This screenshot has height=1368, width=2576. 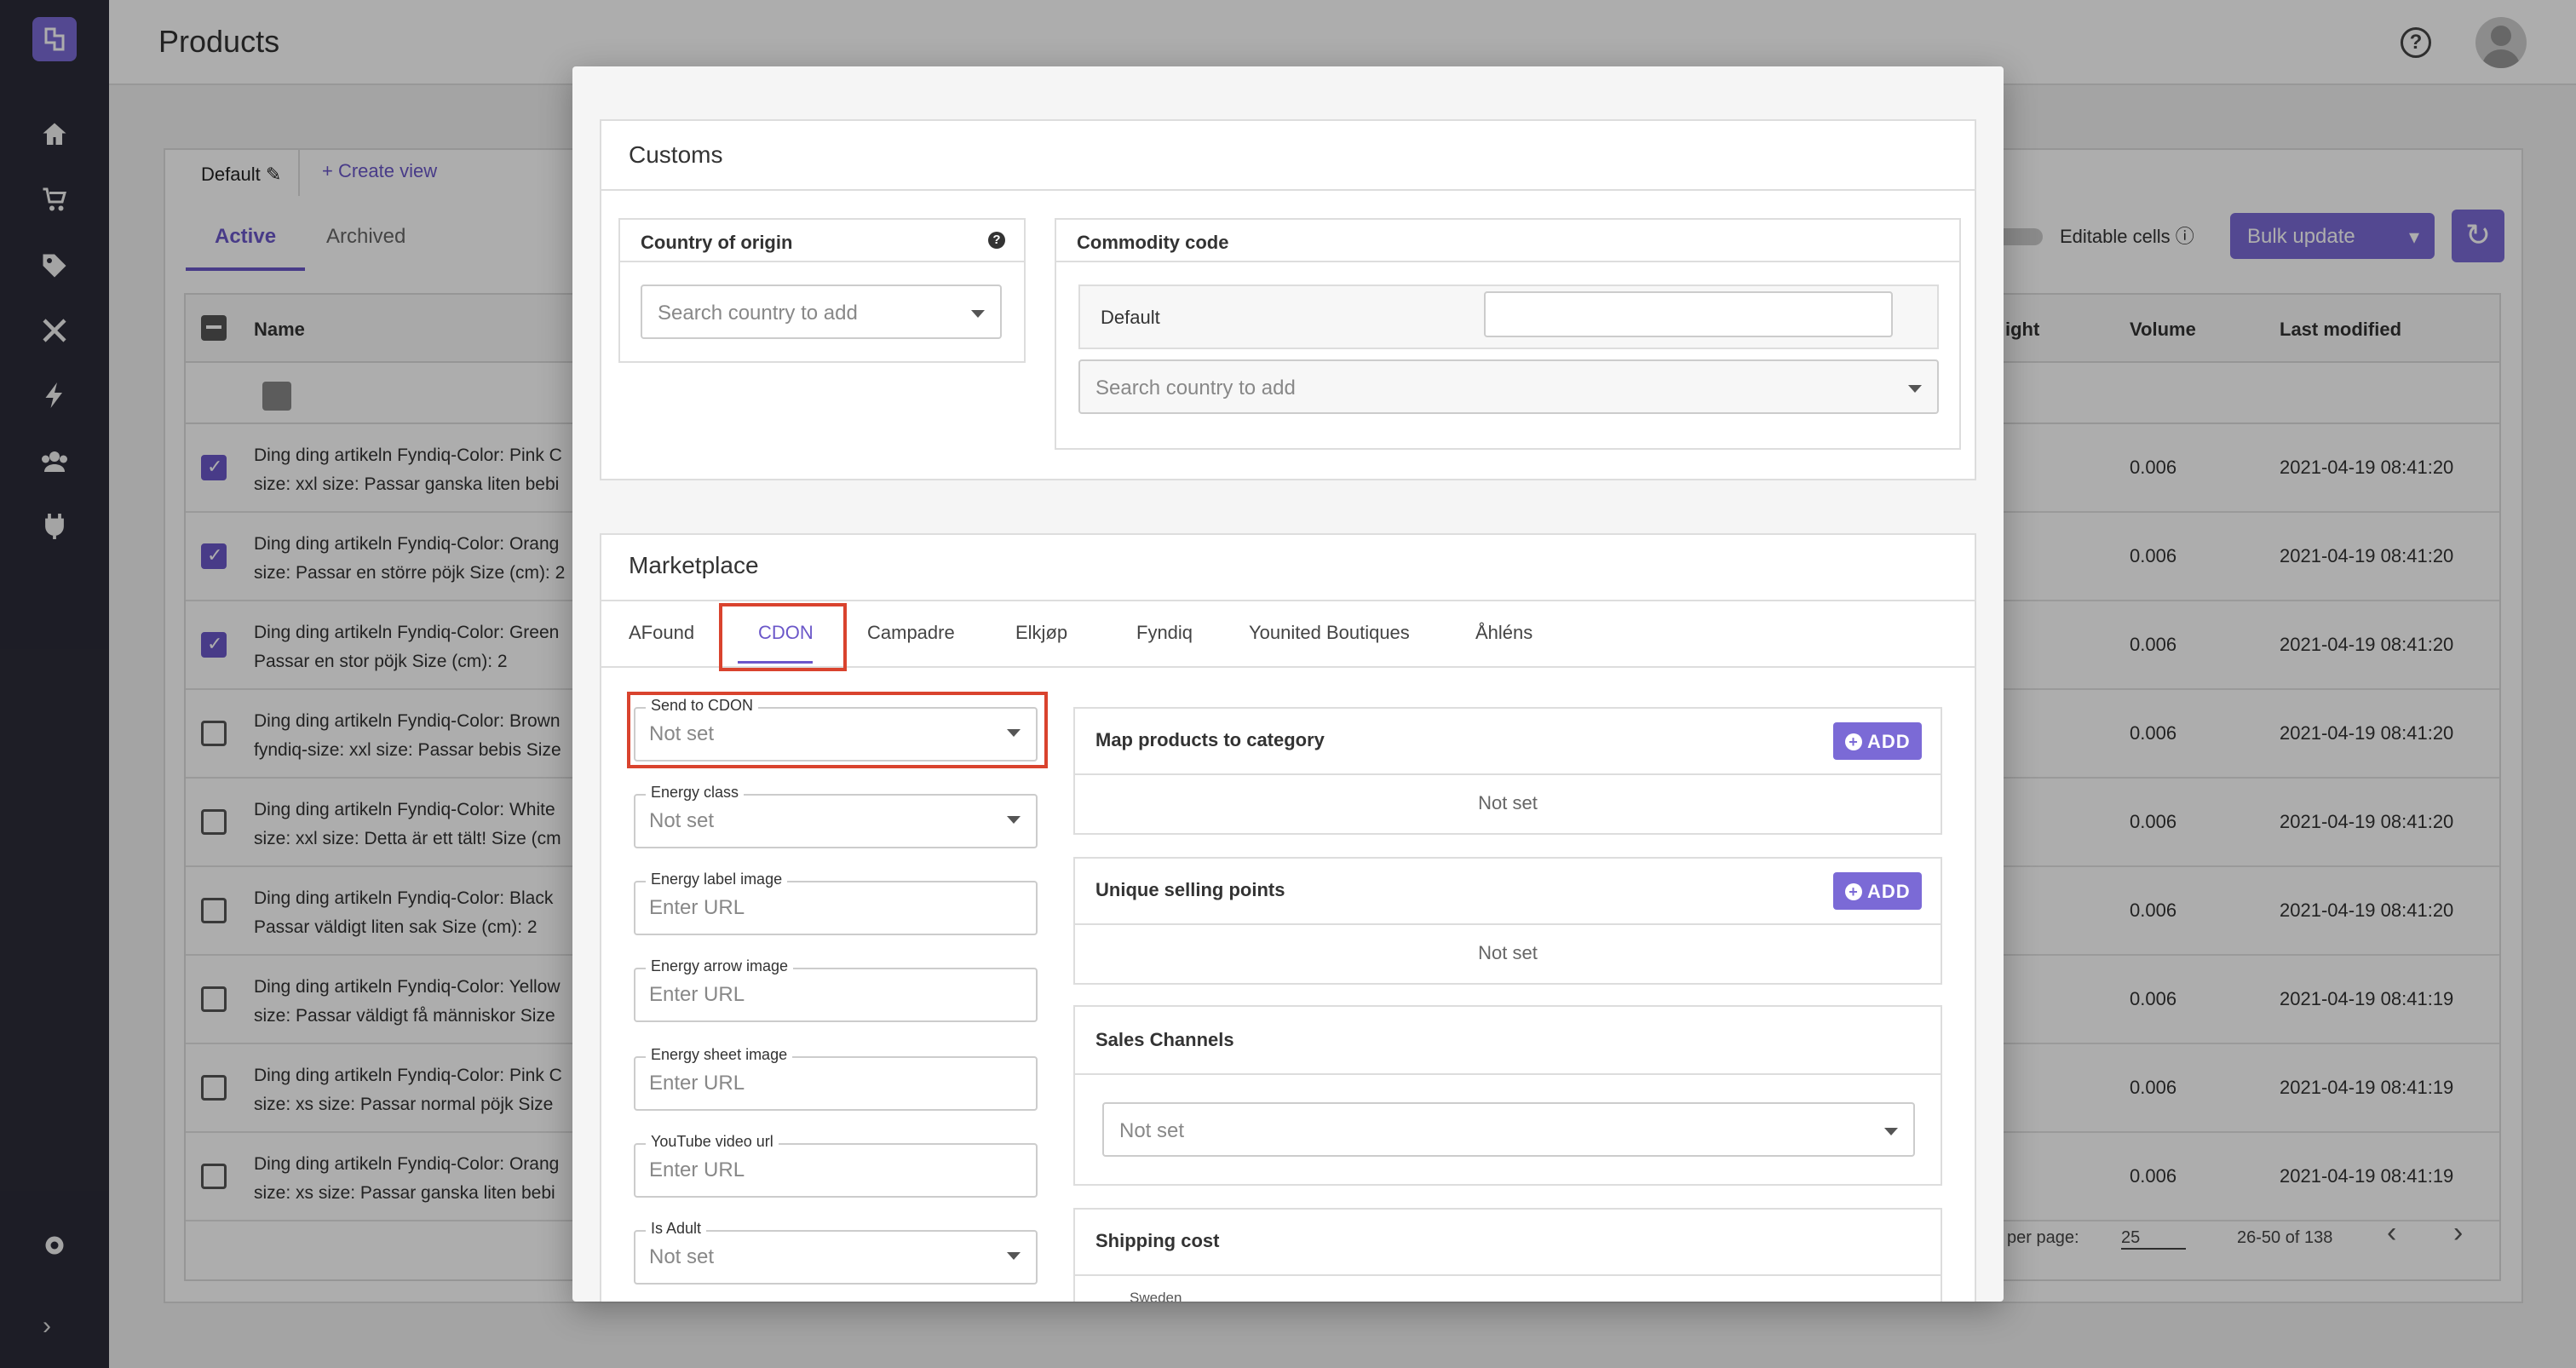 I want to click on field-label: Is Adult, so click(x=676, y=1229).